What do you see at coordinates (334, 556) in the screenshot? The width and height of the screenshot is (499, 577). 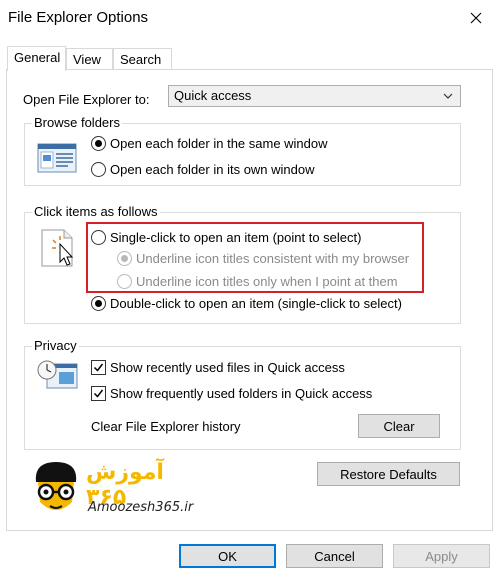 I see `cancel-button: Cancel` at bounding box center [334, 556].